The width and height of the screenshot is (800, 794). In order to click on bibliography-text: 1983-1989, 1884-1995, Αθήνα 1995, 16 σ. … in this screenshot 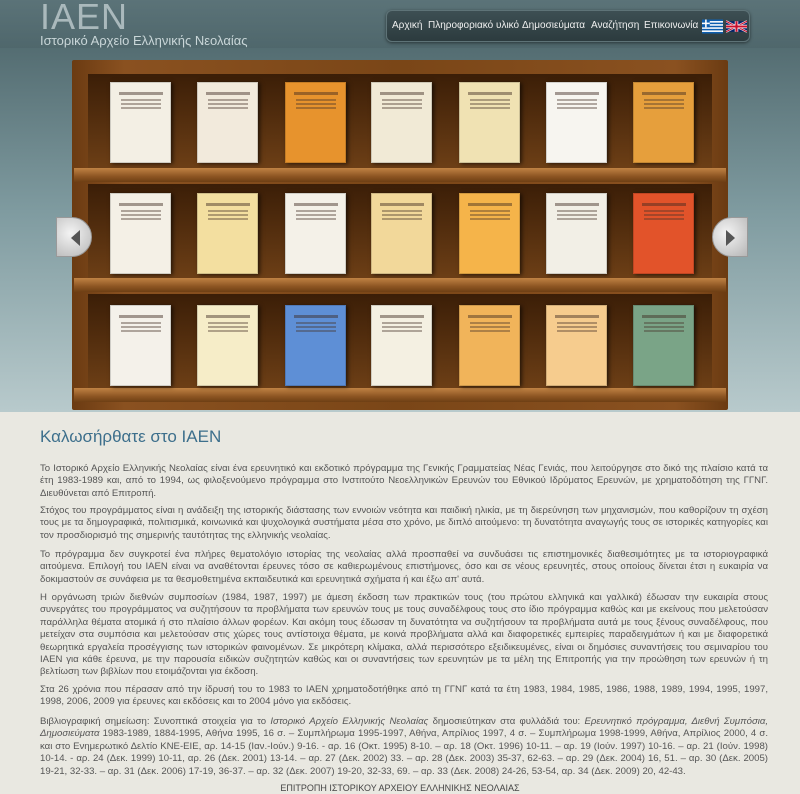, I will do `click(404, 752)`.